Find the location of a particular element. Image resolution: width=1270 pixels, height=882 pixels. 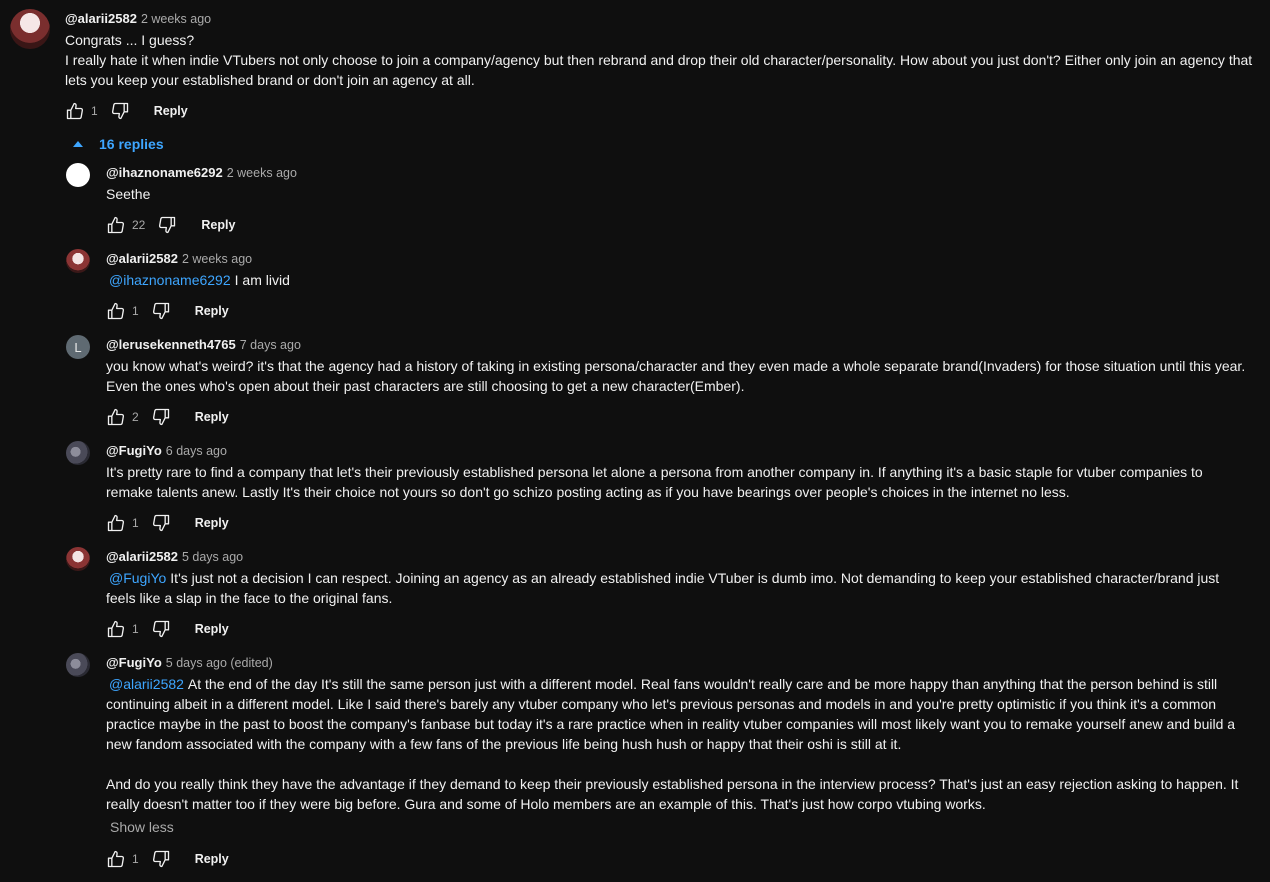

replies-count: 16 replies is located at coordinates (131, 144).